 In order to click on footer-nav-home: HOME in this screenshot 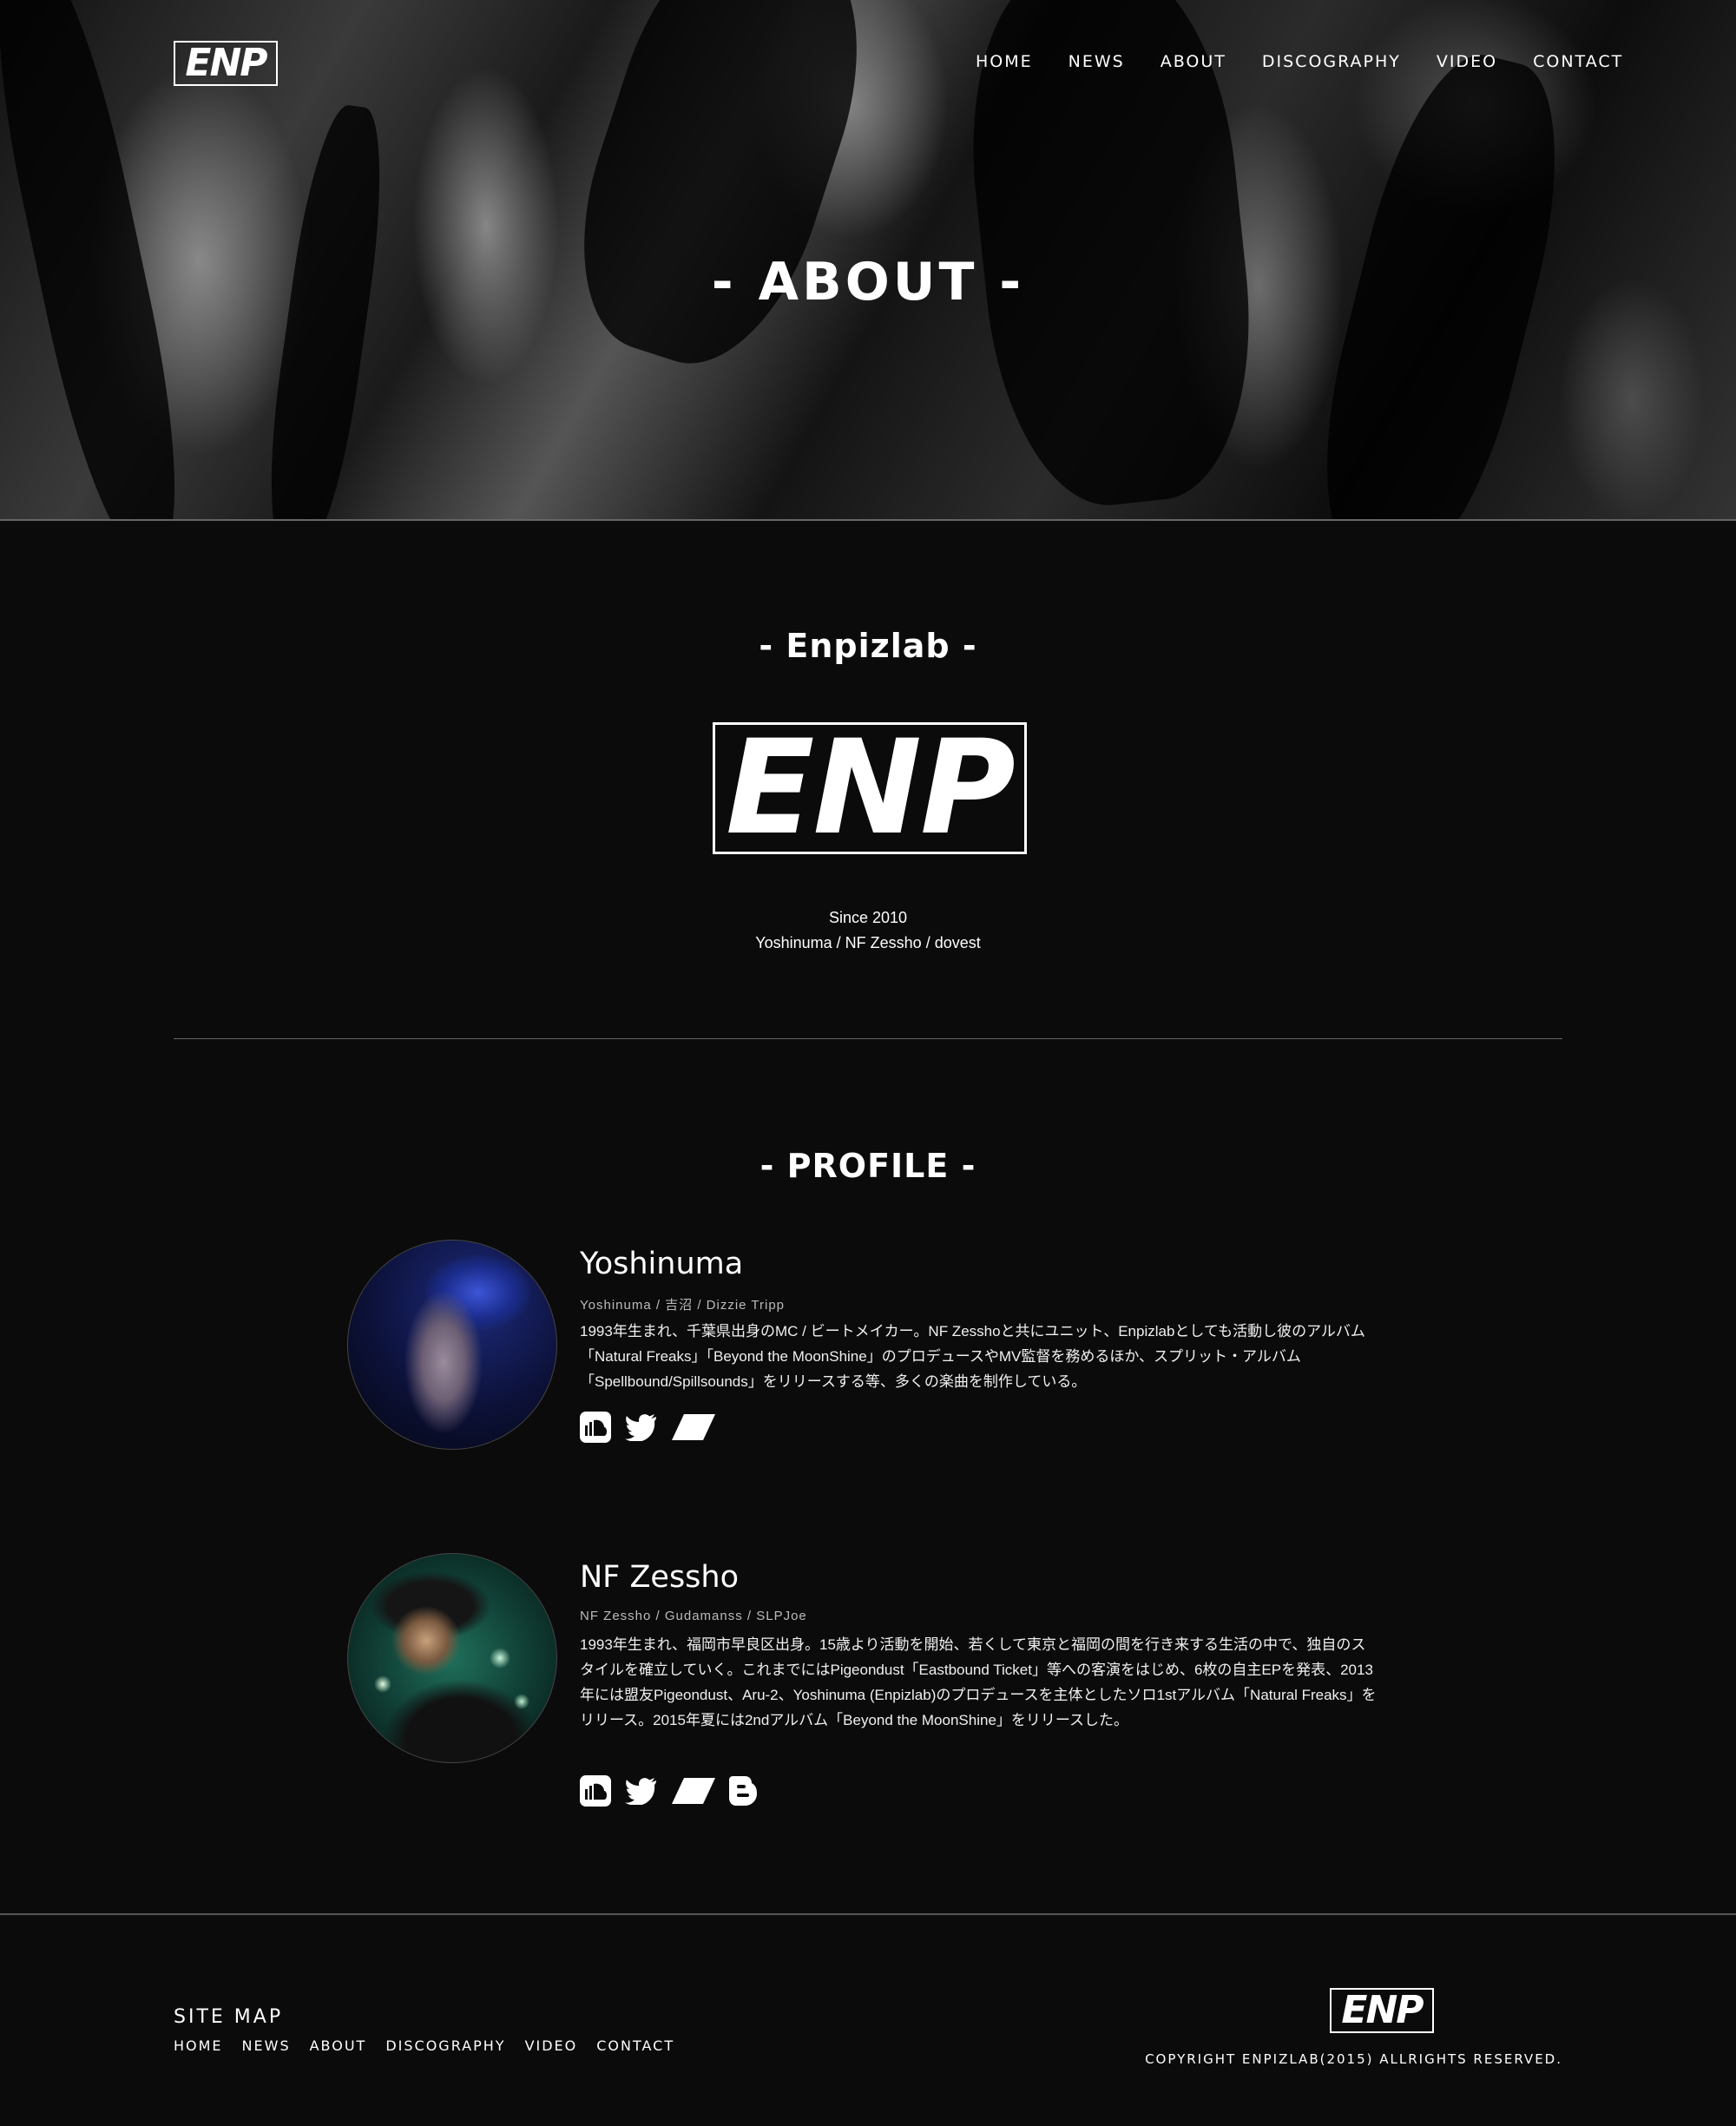, I will do `click(198, 2045)`.